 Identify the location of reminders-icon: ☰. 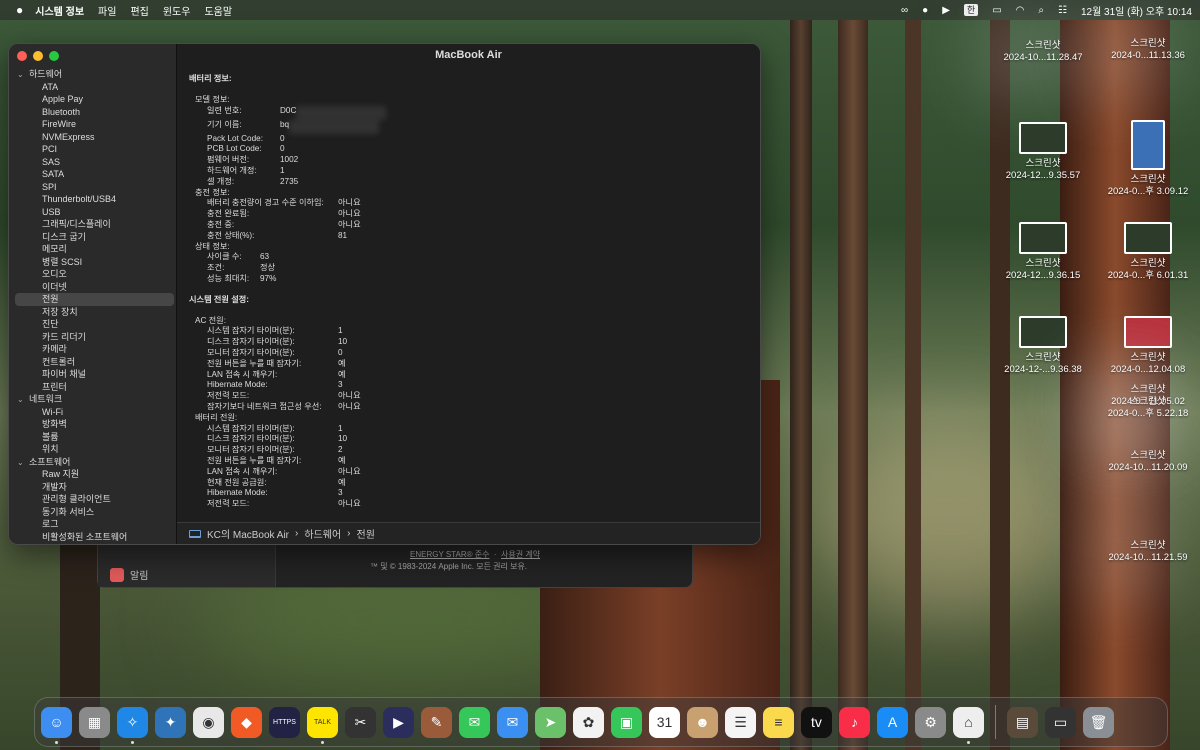
(740, 722).